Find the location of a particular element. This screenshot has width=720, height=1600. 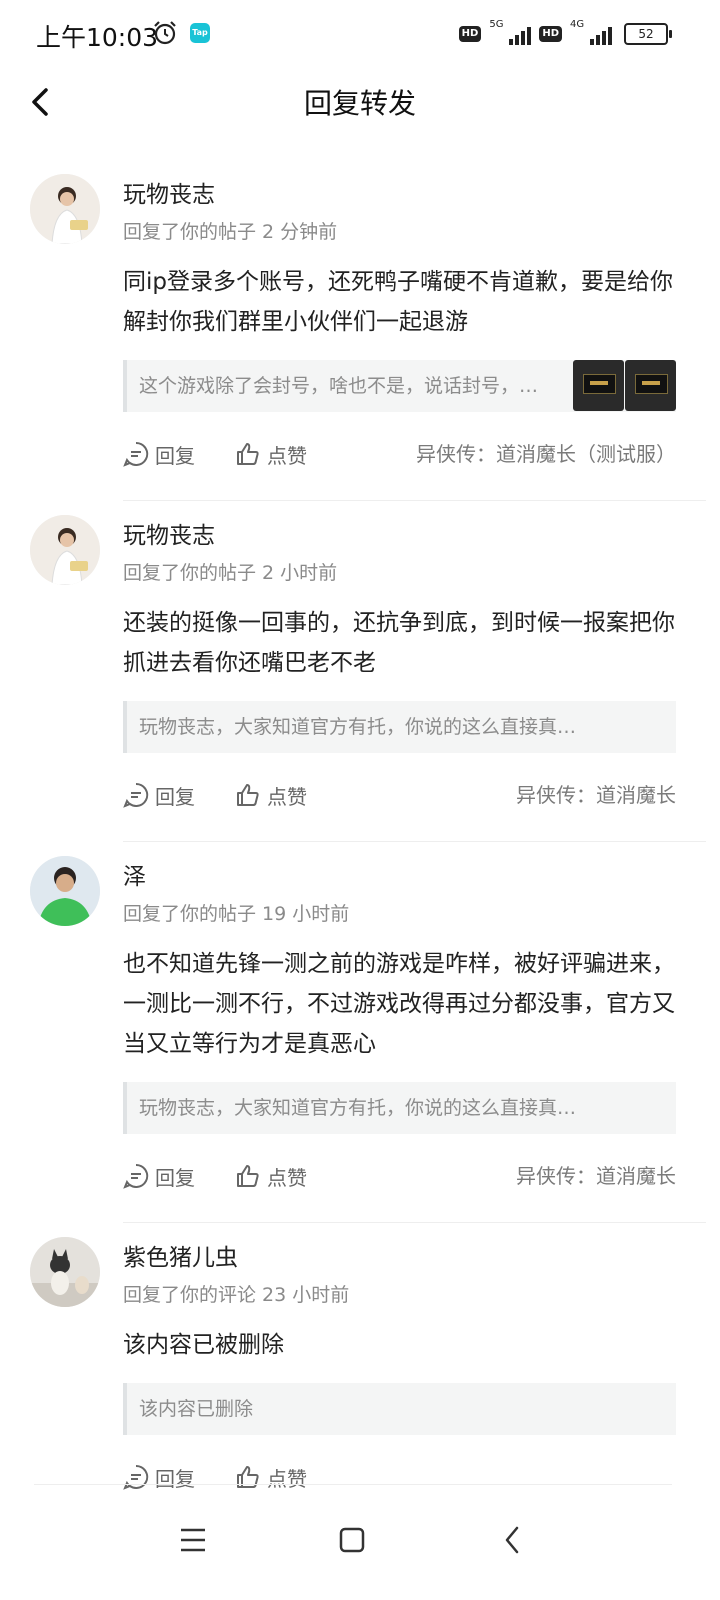

reply-text: 该内容已被删除 is located at coordinates (399, 1345).